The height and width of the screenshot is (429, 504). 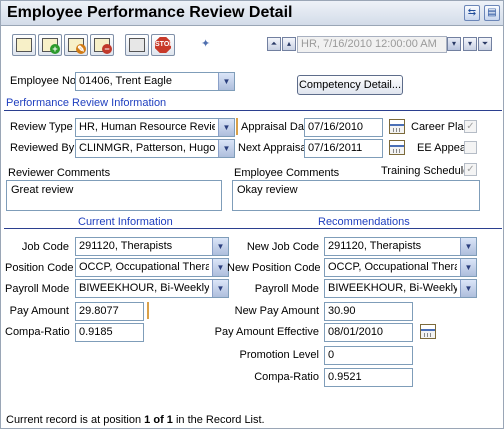 What do you see at coordinates (109, 332) in the screenshot?
I see `compa-ratio-field: 0.9185` at bounding box center [109, 332].